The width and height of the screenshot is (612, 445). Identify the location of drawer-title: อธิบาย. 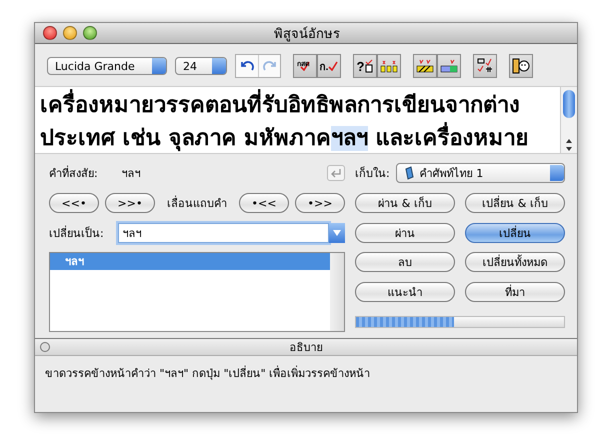
(306, 348).